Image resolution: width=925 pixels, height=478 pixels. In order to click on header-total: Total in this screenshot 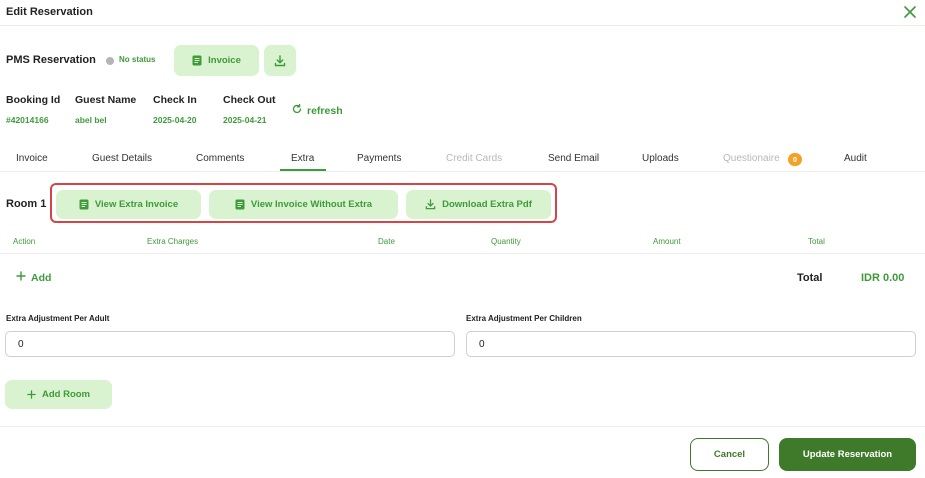, I will do `click(816, 241)`.